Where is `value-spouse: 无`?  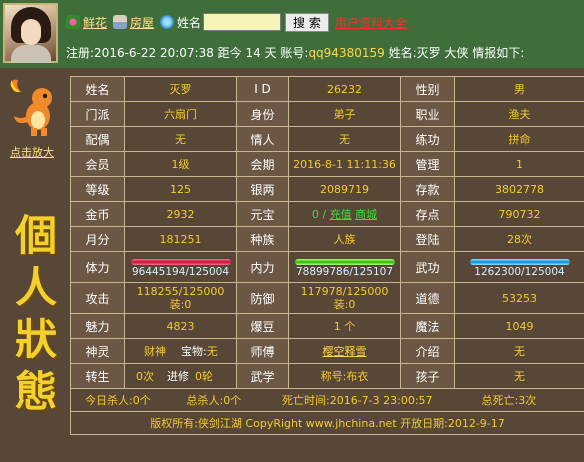 value-spouse: 无 is located at coordinates (180, 139).